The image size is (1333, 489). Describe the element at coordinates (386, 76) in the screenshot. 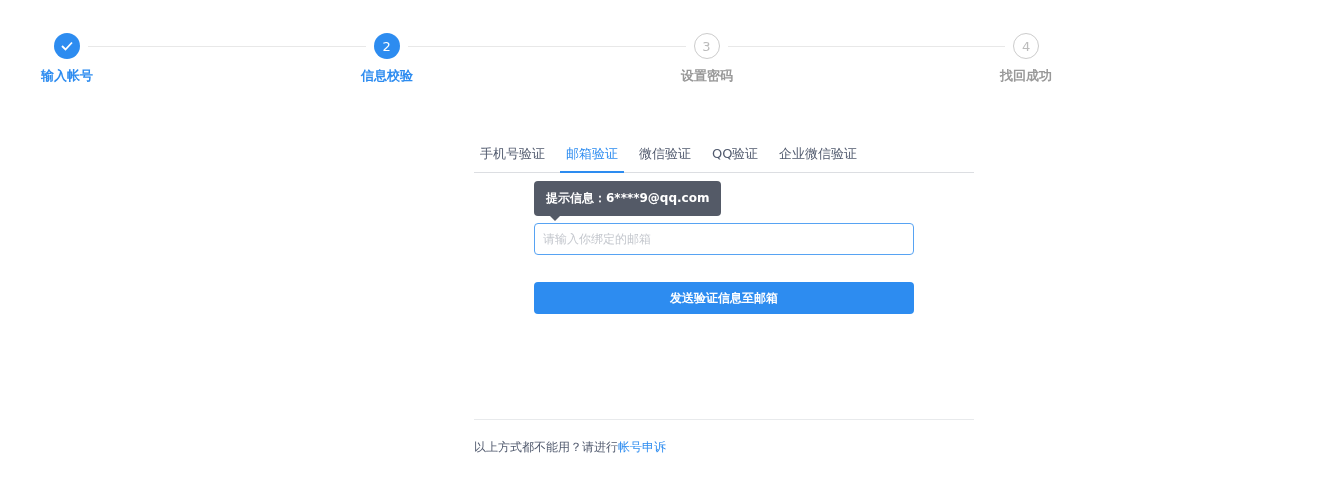

I see `step-label: 信息校验` at that location.